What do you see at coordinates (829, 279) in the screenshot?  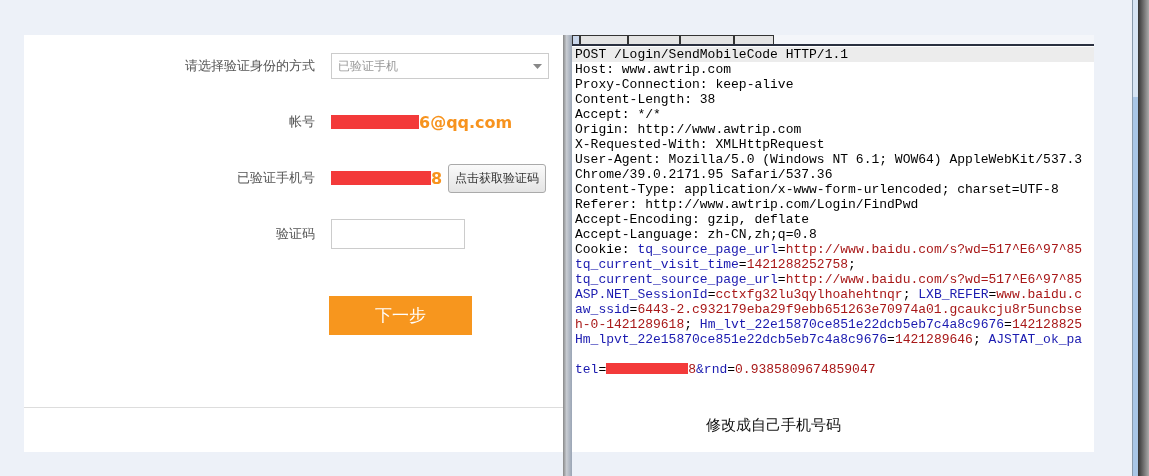 I see `request-line: tq_current_source_page_url=http://www.baidu.com/s?wd=517^E6^97^85` at bounding box center [829, 279].